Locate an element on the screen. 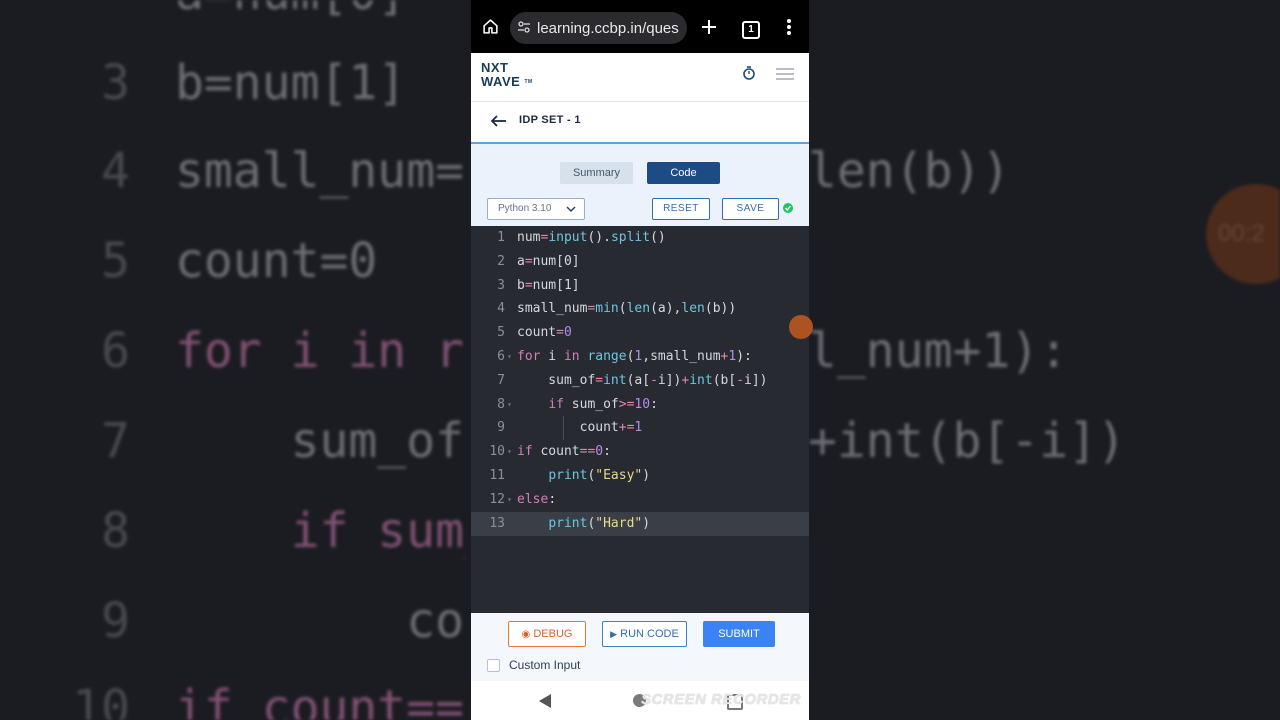 This screenshot has width=1280, height=720. run-code-button: ▶ RUN CODE is located at coordinates (644, 634).